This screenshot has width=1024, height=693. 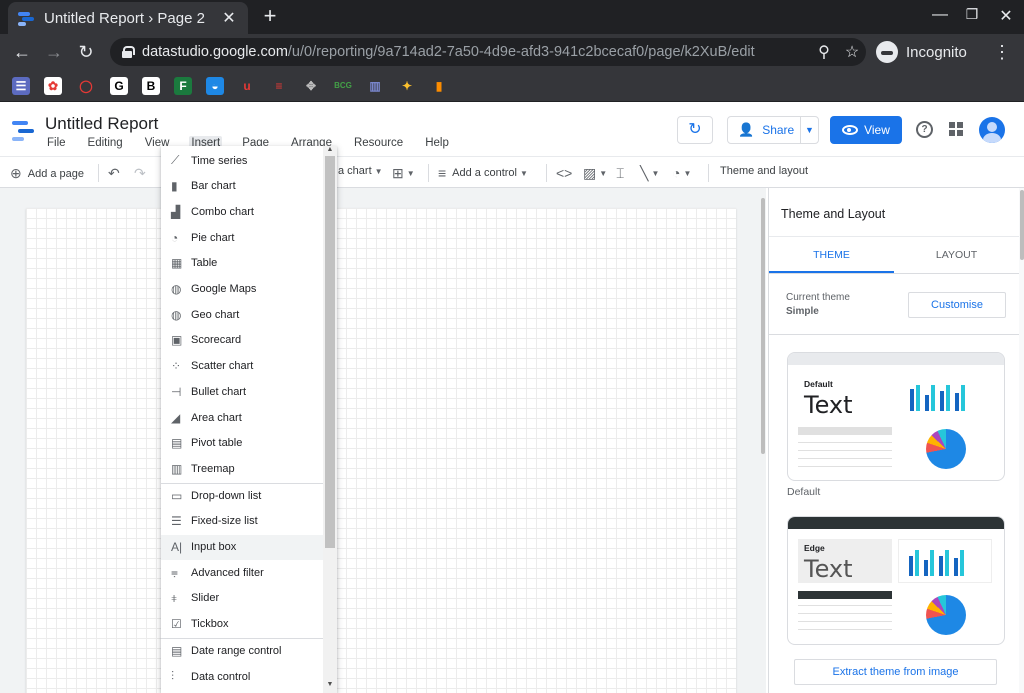 I want to click on browser-tab: Untitled Report › Page 2 ✕, so click(x=128, y=18).